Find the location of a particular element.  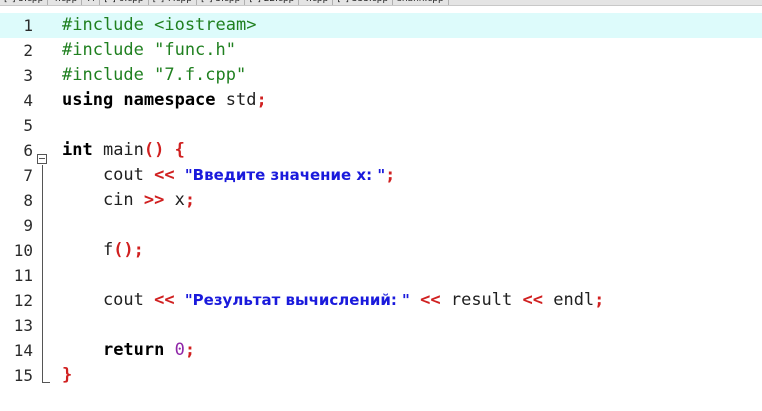

line-number: 14 is located at coordinates (23, 350).